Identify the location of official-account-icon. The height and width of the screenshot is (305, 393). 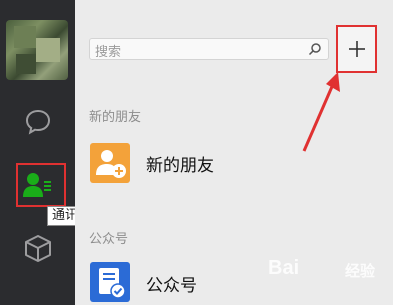
(110, 282).